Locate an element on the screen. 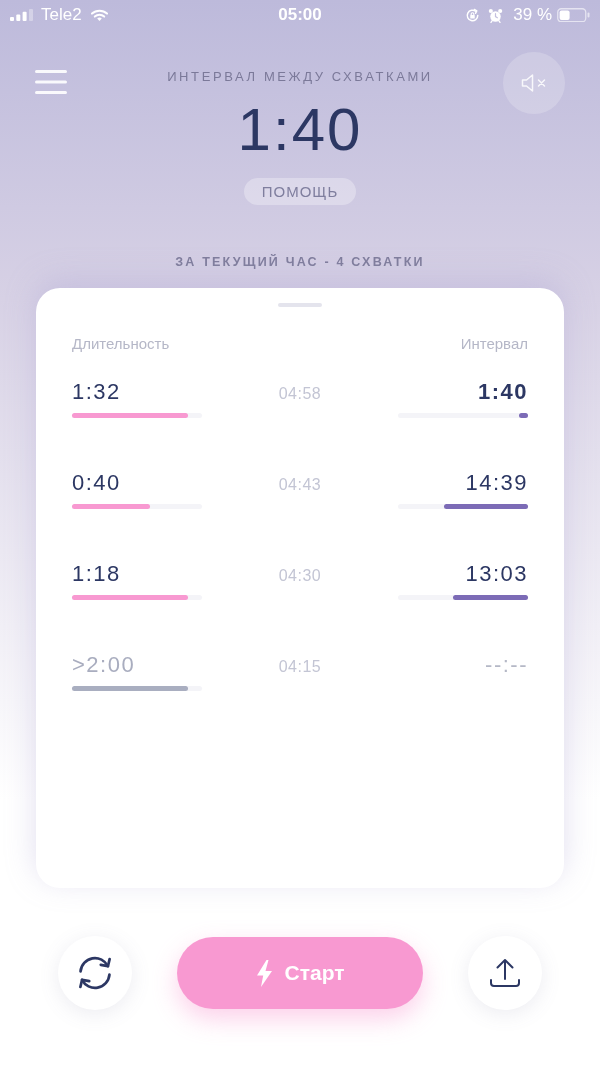  carrier-name: Tele2 is located at coordinates (61, 15).